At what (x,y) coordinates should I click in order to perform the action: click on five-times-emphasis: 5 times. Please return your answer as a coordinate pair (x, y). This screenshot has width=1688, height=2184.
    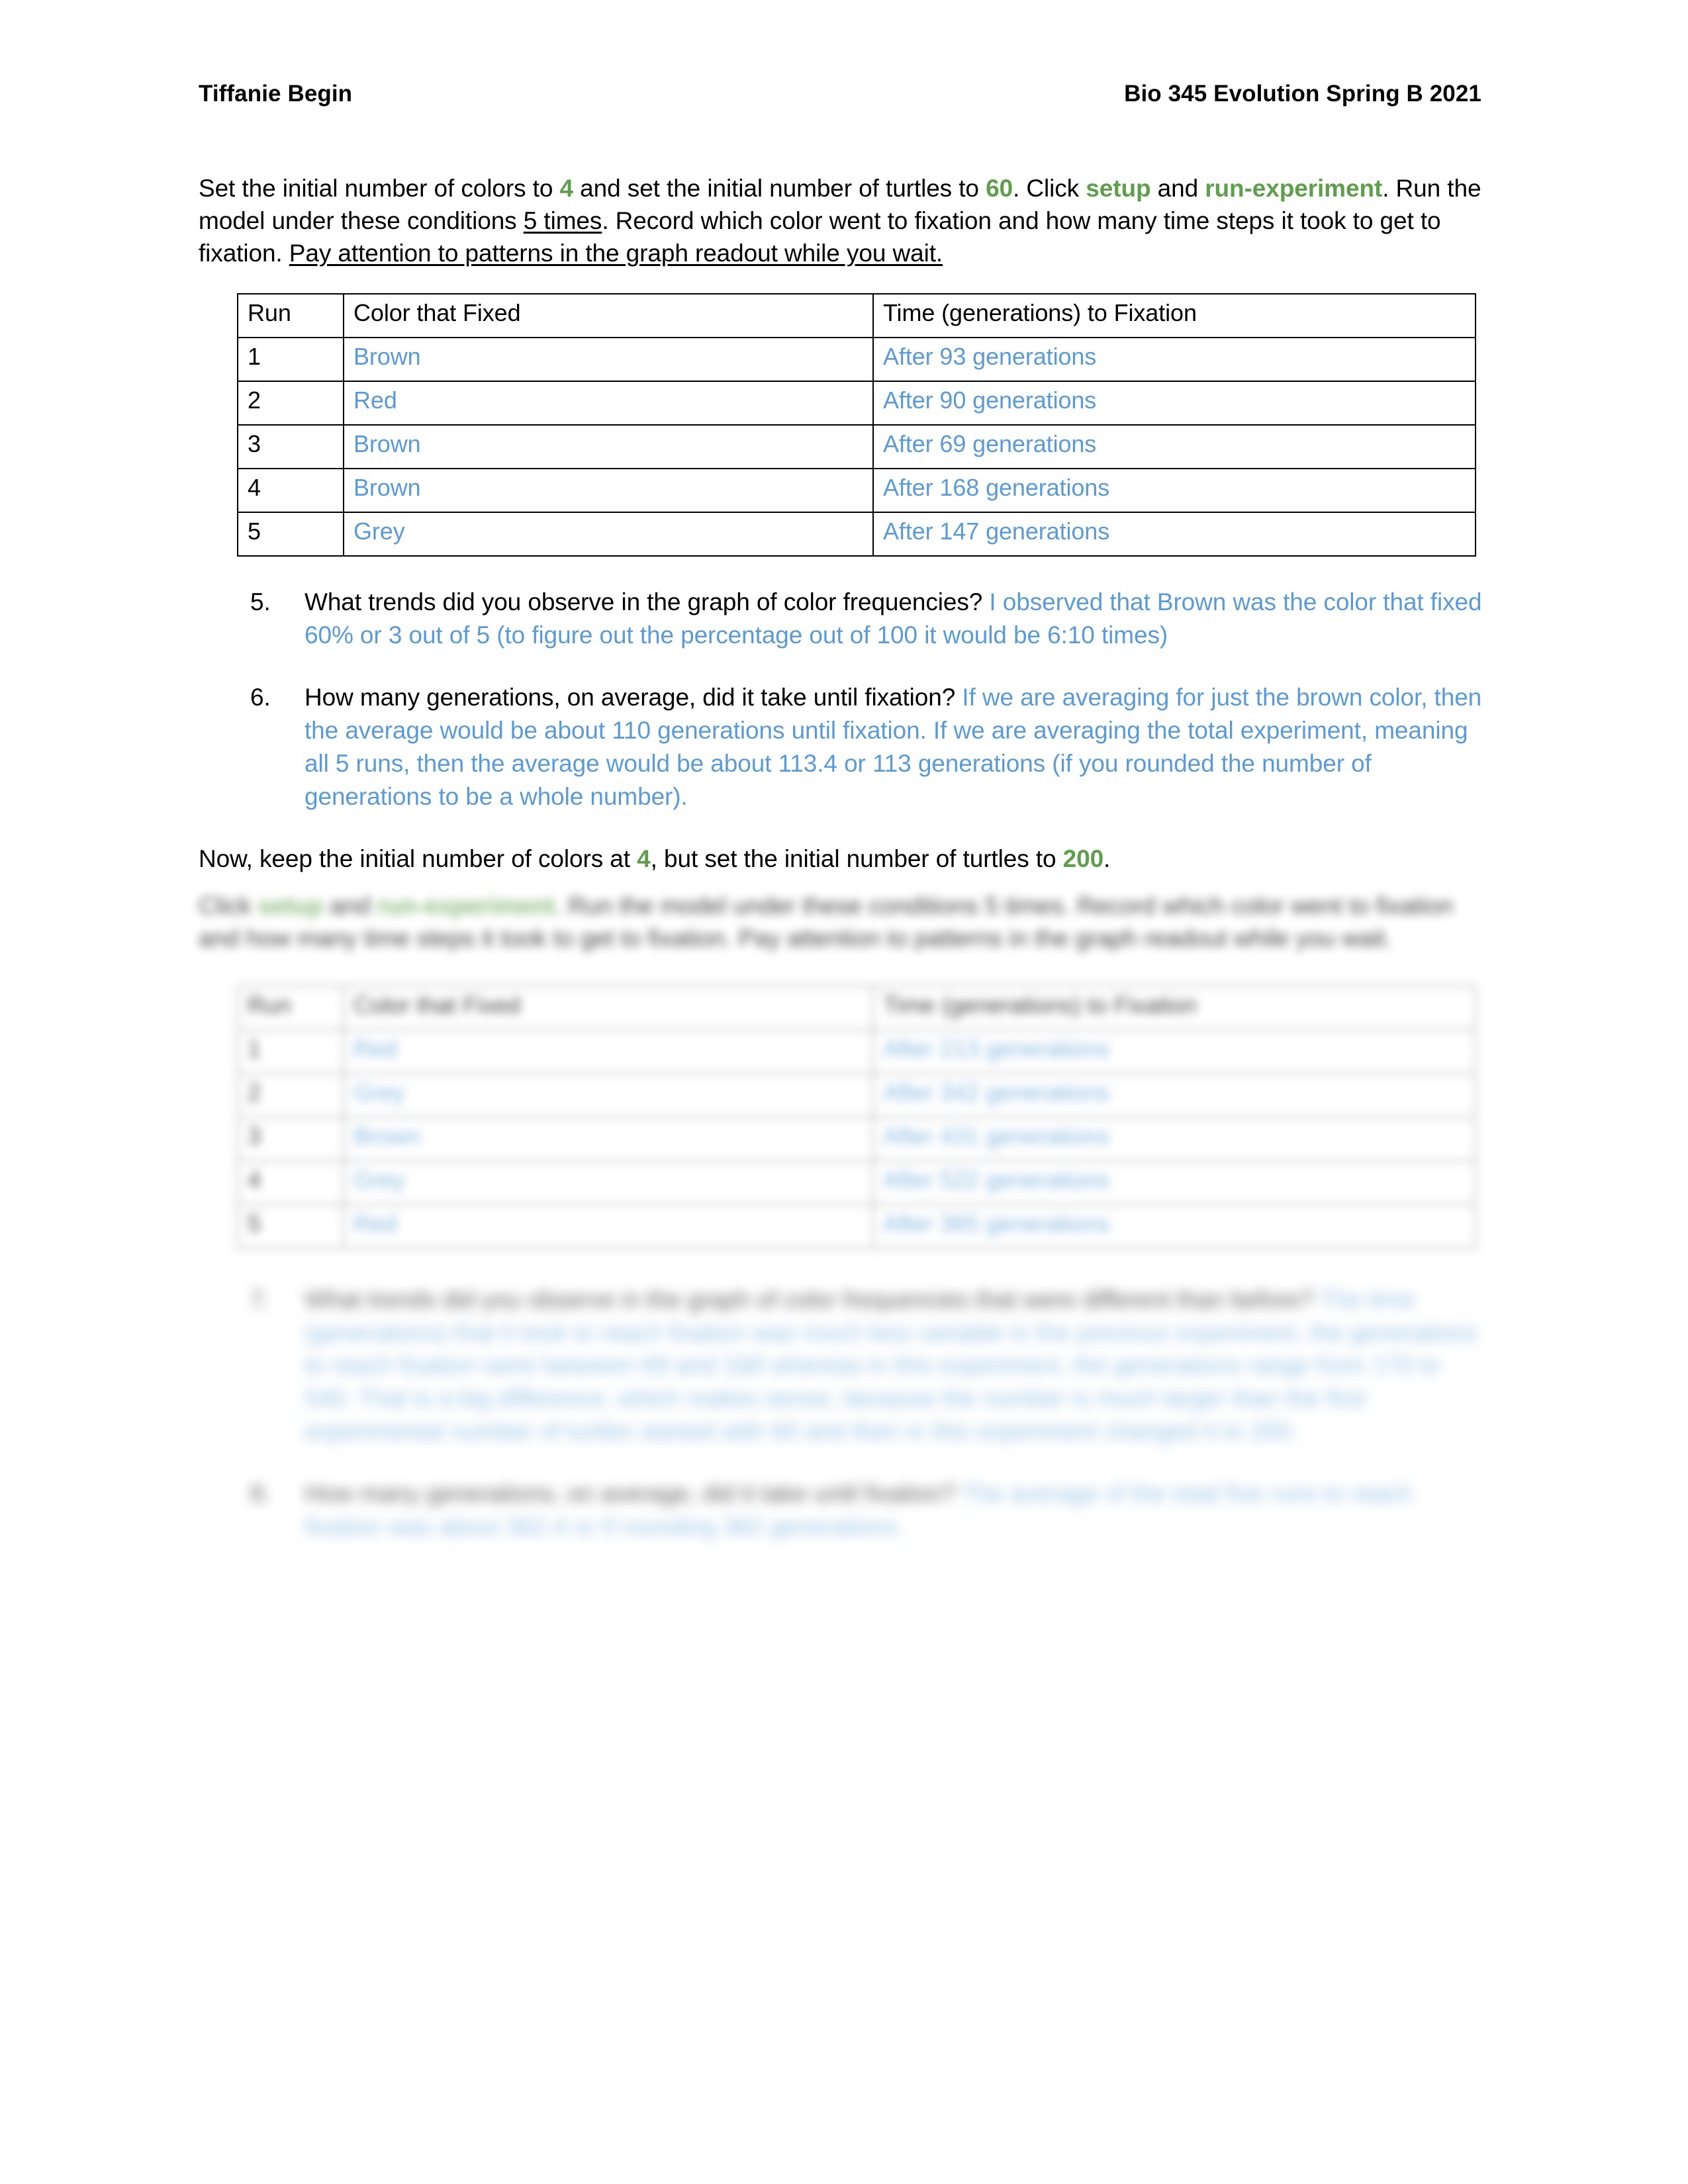
    Looking at the image, I should click on (562, 220).